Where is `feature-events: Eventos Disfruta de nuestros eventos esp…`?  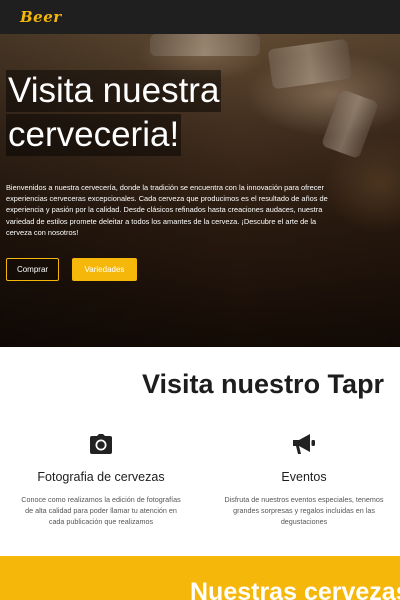 feature-events: Eventos Disfruta de nuestros eventos esp… is located at coordinates (304, 479).